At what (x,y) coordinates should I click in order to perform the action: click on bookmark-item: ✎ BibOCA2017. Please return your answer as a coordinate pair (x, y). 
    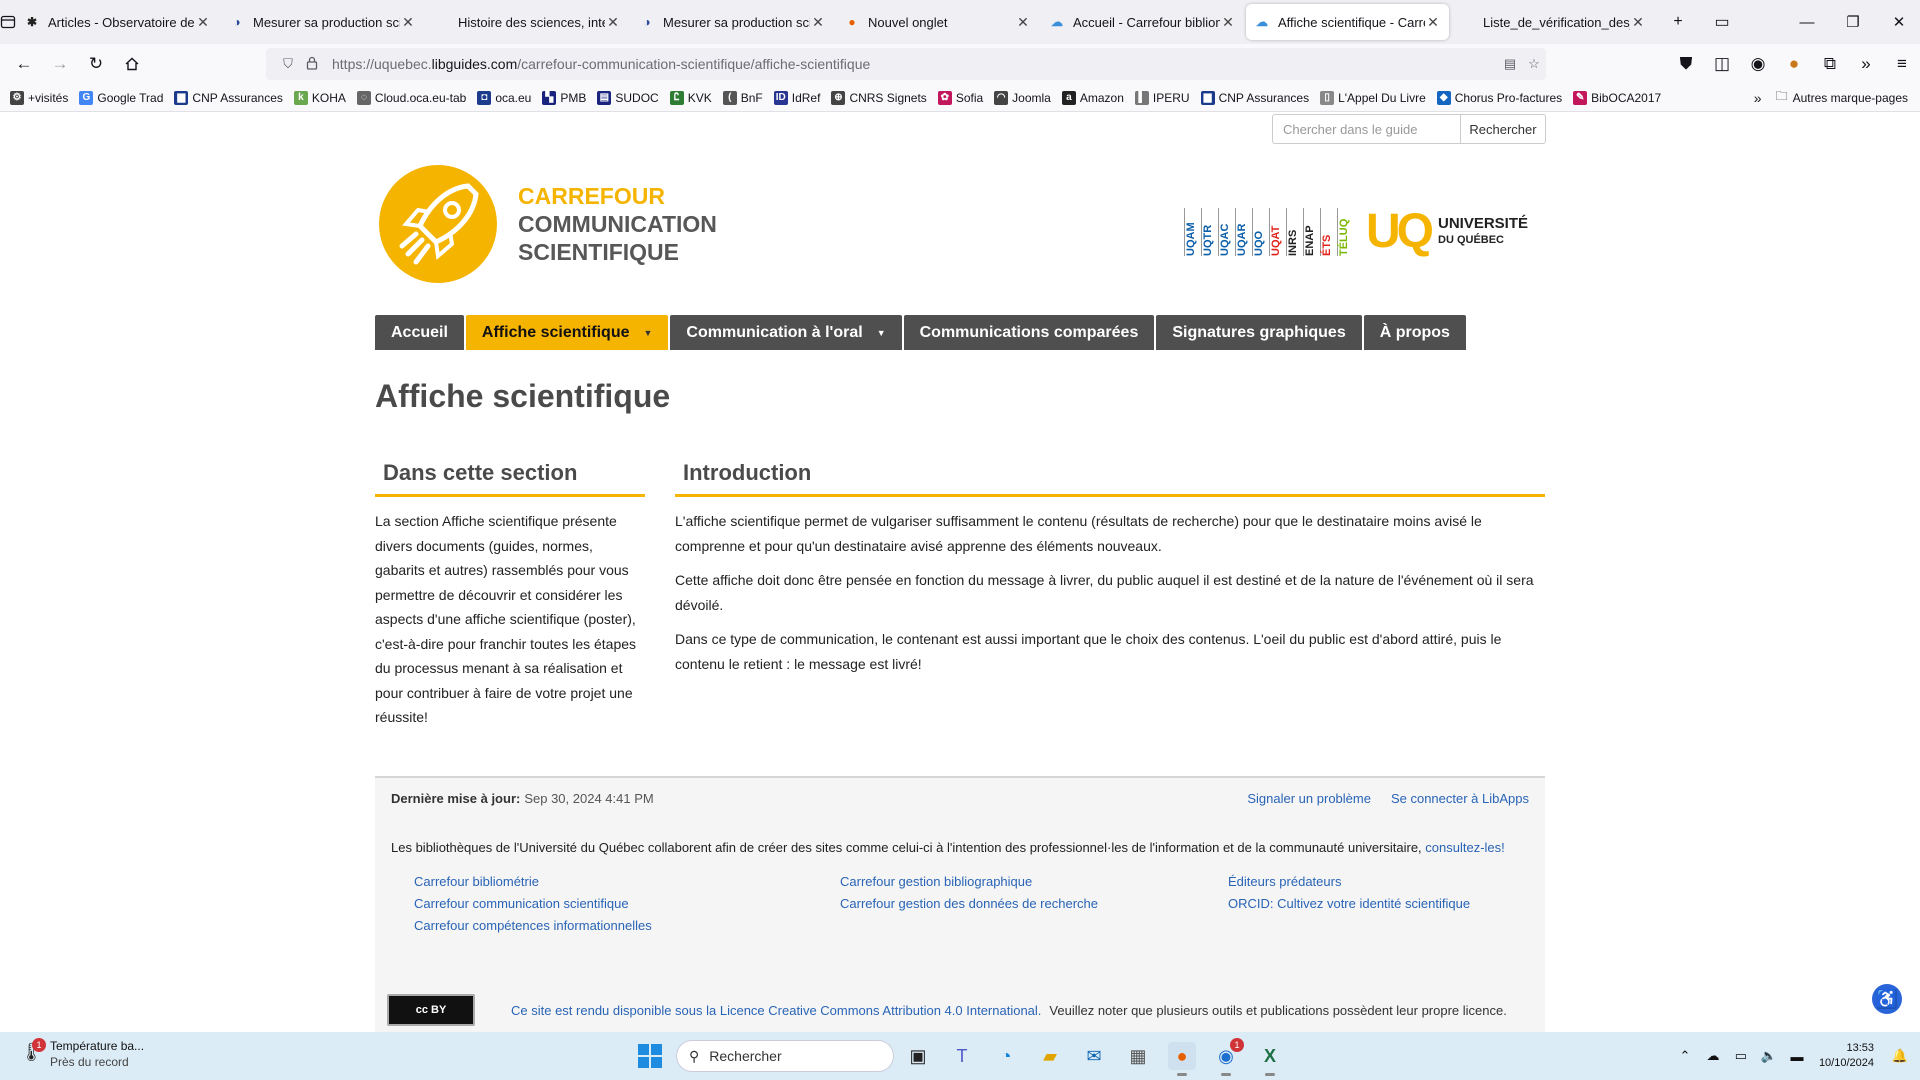
    Looking at the image, I should click on (1617, 97).